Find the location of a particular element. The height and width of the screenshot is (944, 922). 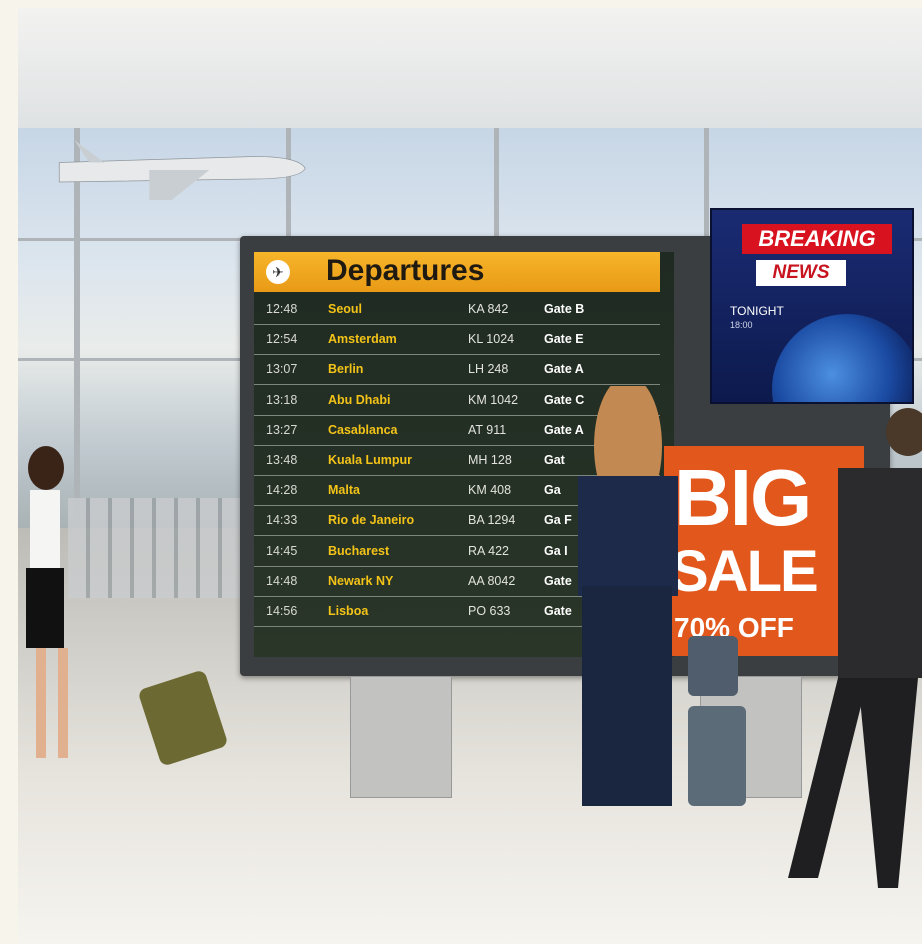

airplane-illustration is located at coordinates (182, 170).